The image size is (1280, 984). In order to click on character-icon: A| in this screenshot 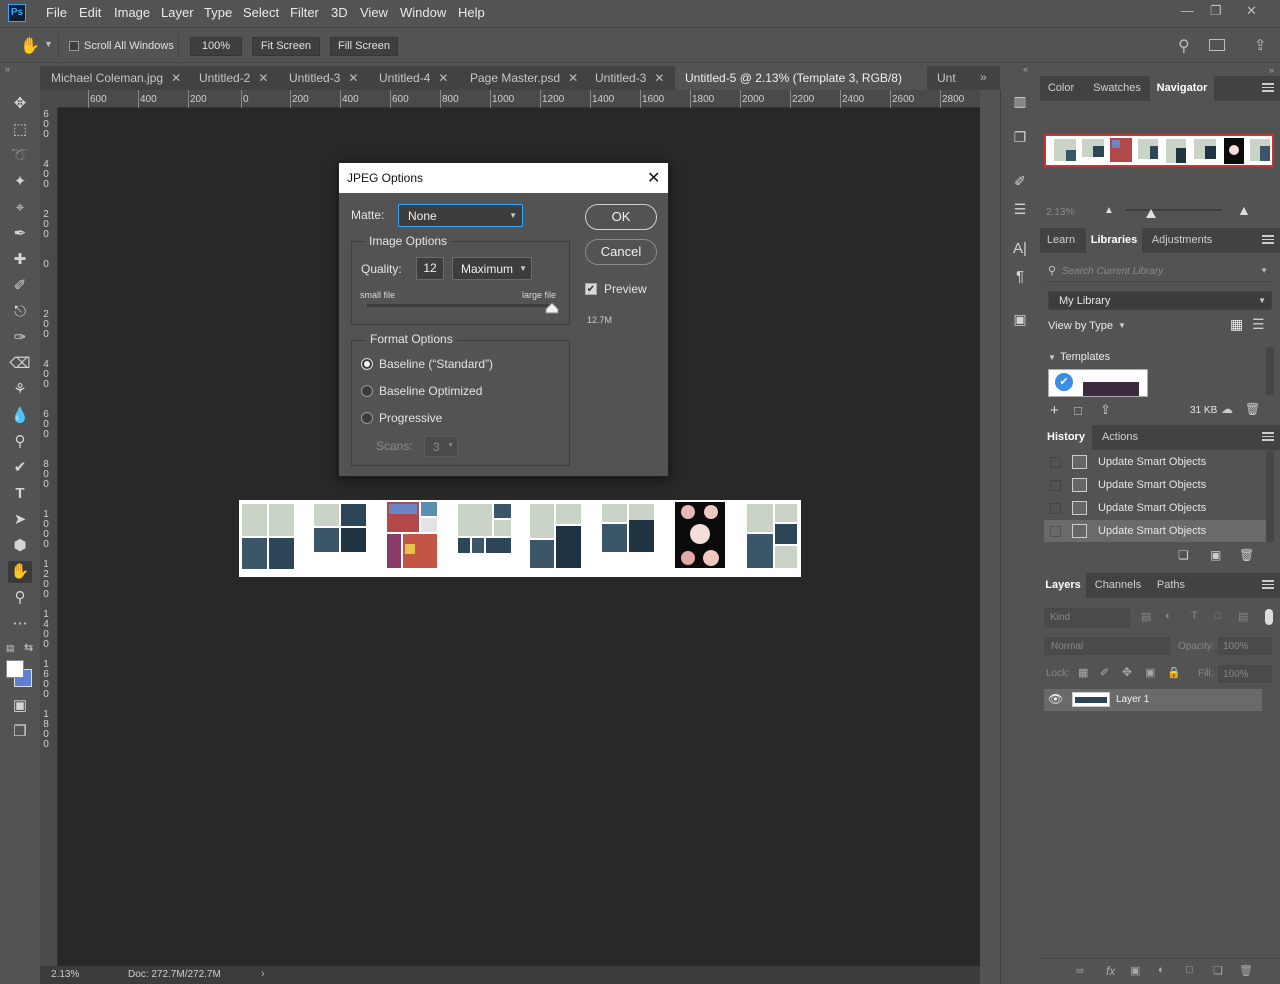, I will do `click(1020, 249)`.